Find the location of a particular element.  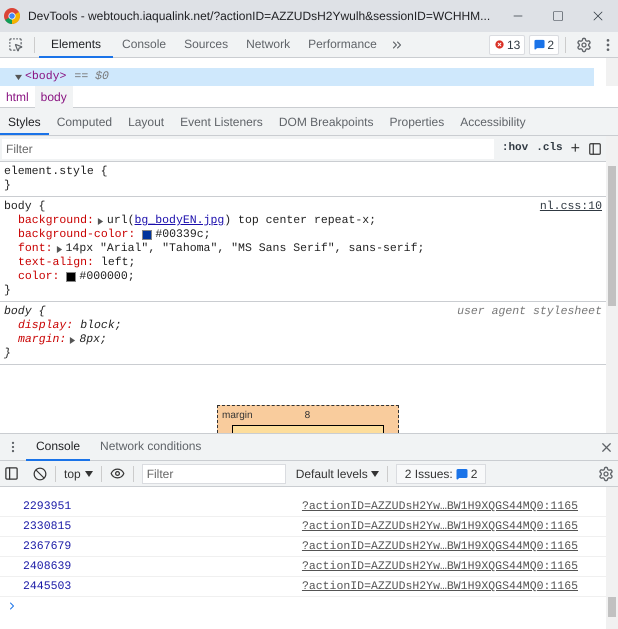

maximize-icon is located at coordinates (558, 16).